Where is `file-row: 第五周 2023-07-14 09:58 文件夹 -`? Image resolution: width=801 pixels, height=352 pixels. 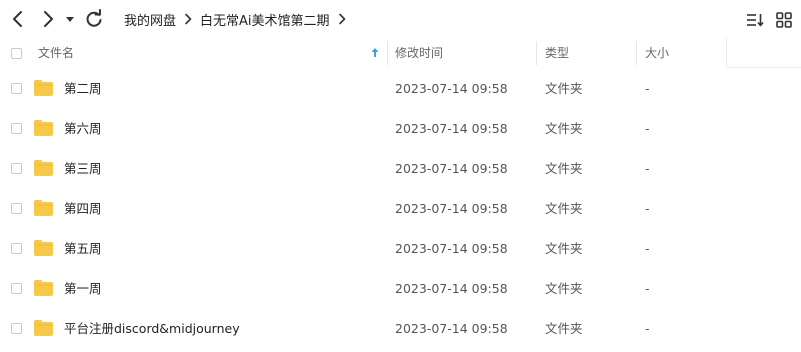 file-row: 第五周 2023-07-14 09:58 文件夹 - is located at coordinates (400, 249).